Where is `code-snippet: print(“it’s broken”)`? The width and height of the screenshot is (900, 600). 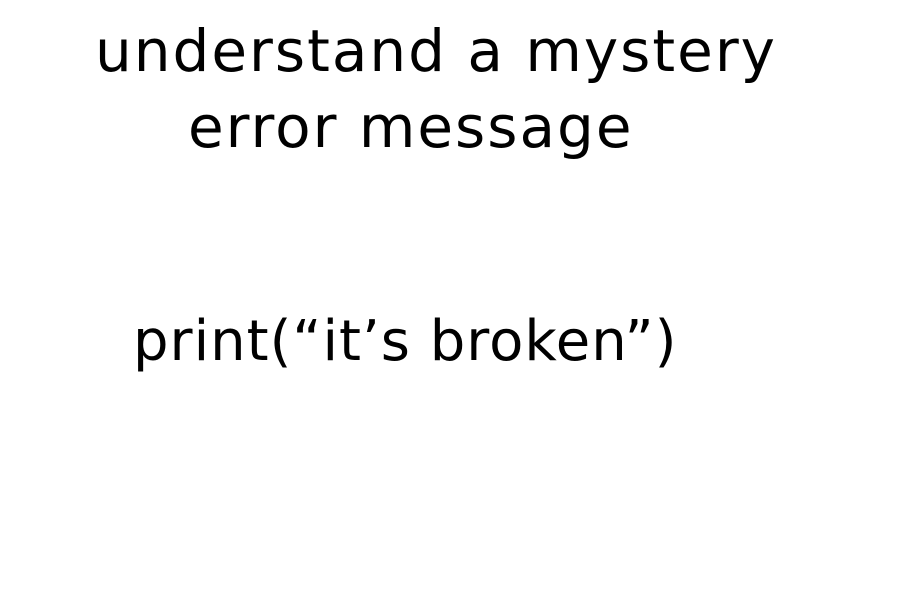 code-snippet: print(“it’s broken”) is located at coordinates (405, 341).